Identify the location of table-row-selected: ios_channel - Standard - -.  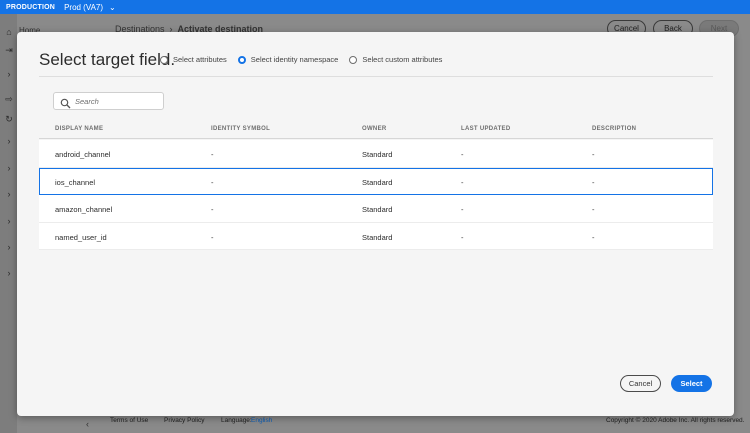
(376, 181).